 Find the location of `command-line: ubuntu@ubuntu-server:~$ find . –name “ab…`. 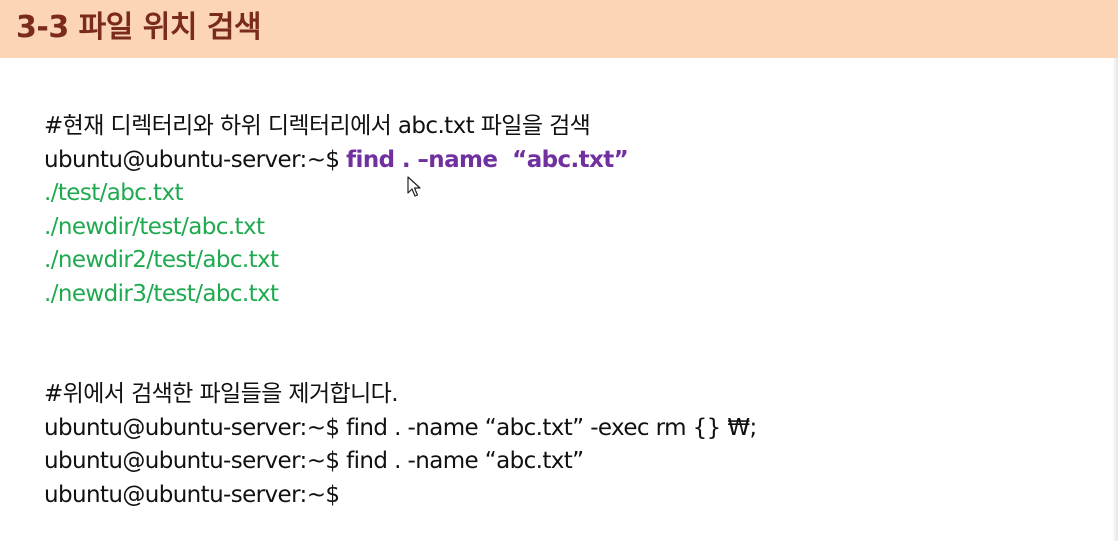

command-line: ubuntu@ubuntu-server:~$ find . –name “ab… is located at coordinates (574, 161).